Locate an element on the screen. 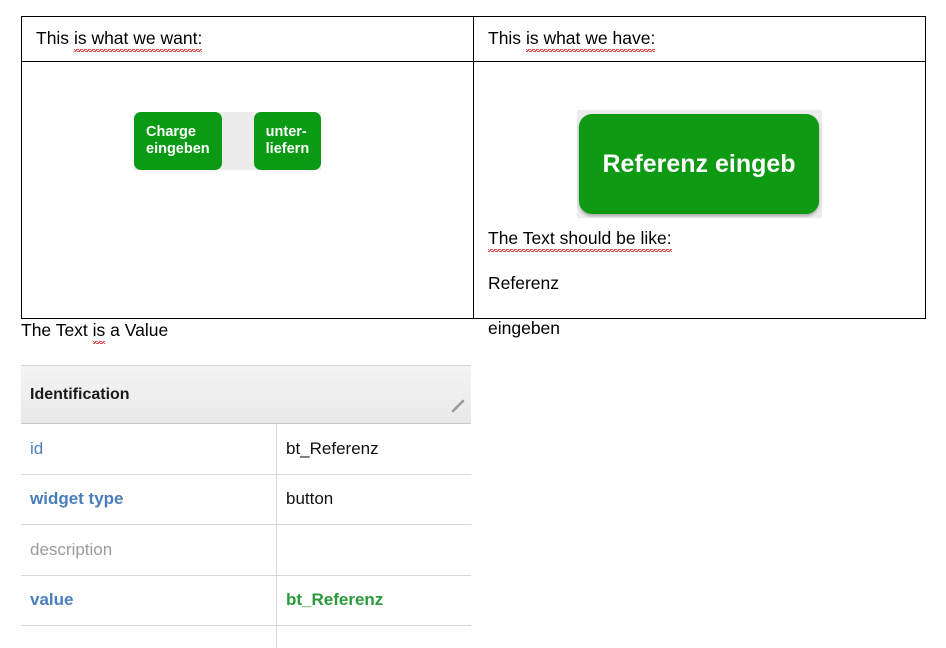 The width and height of the screenshot is (946, 648). referenz-eingeben-button: Referenz eingeb is located at coordinates (699, 164).